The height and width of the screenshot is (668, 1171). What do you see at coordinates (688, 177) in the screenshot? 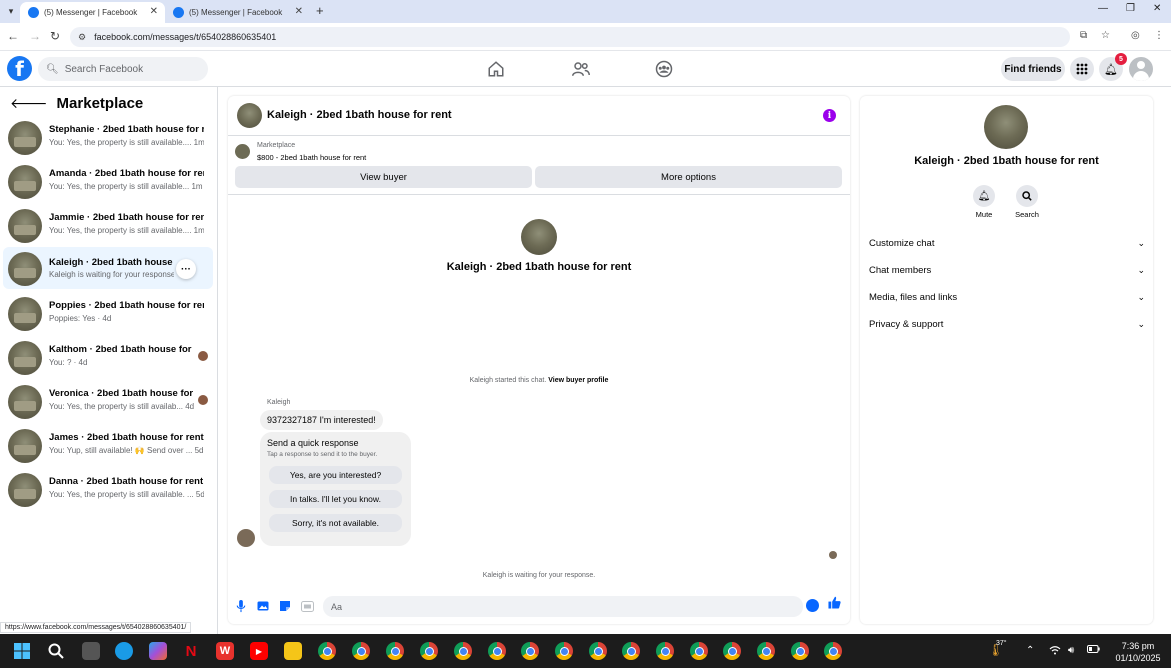
I see `more-options-button: More options` at bounding box center [688, 177].